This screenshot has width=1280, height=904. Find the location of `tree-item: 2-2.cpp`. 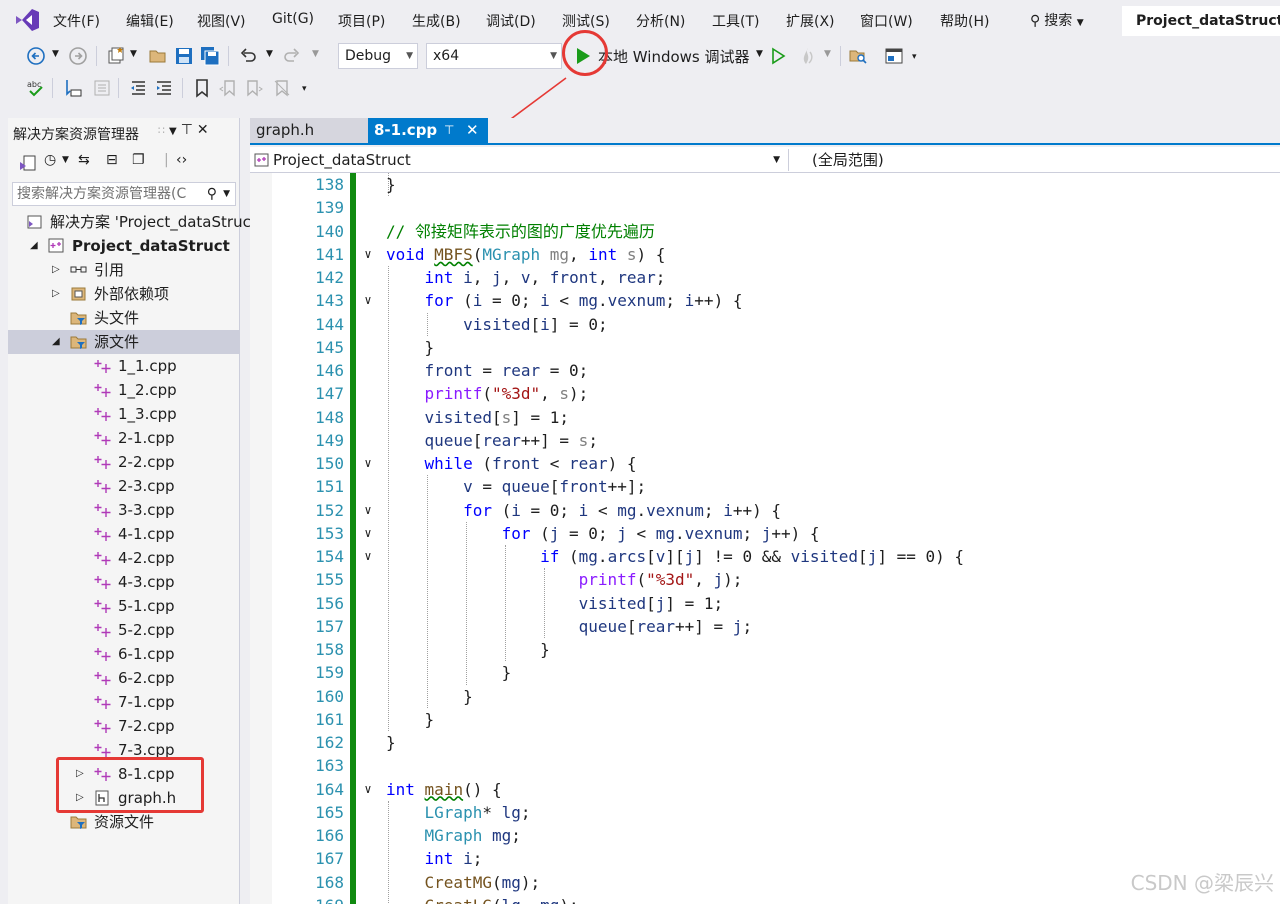

tree-item: 2-2.cpp is located at coordinates (124, 462).